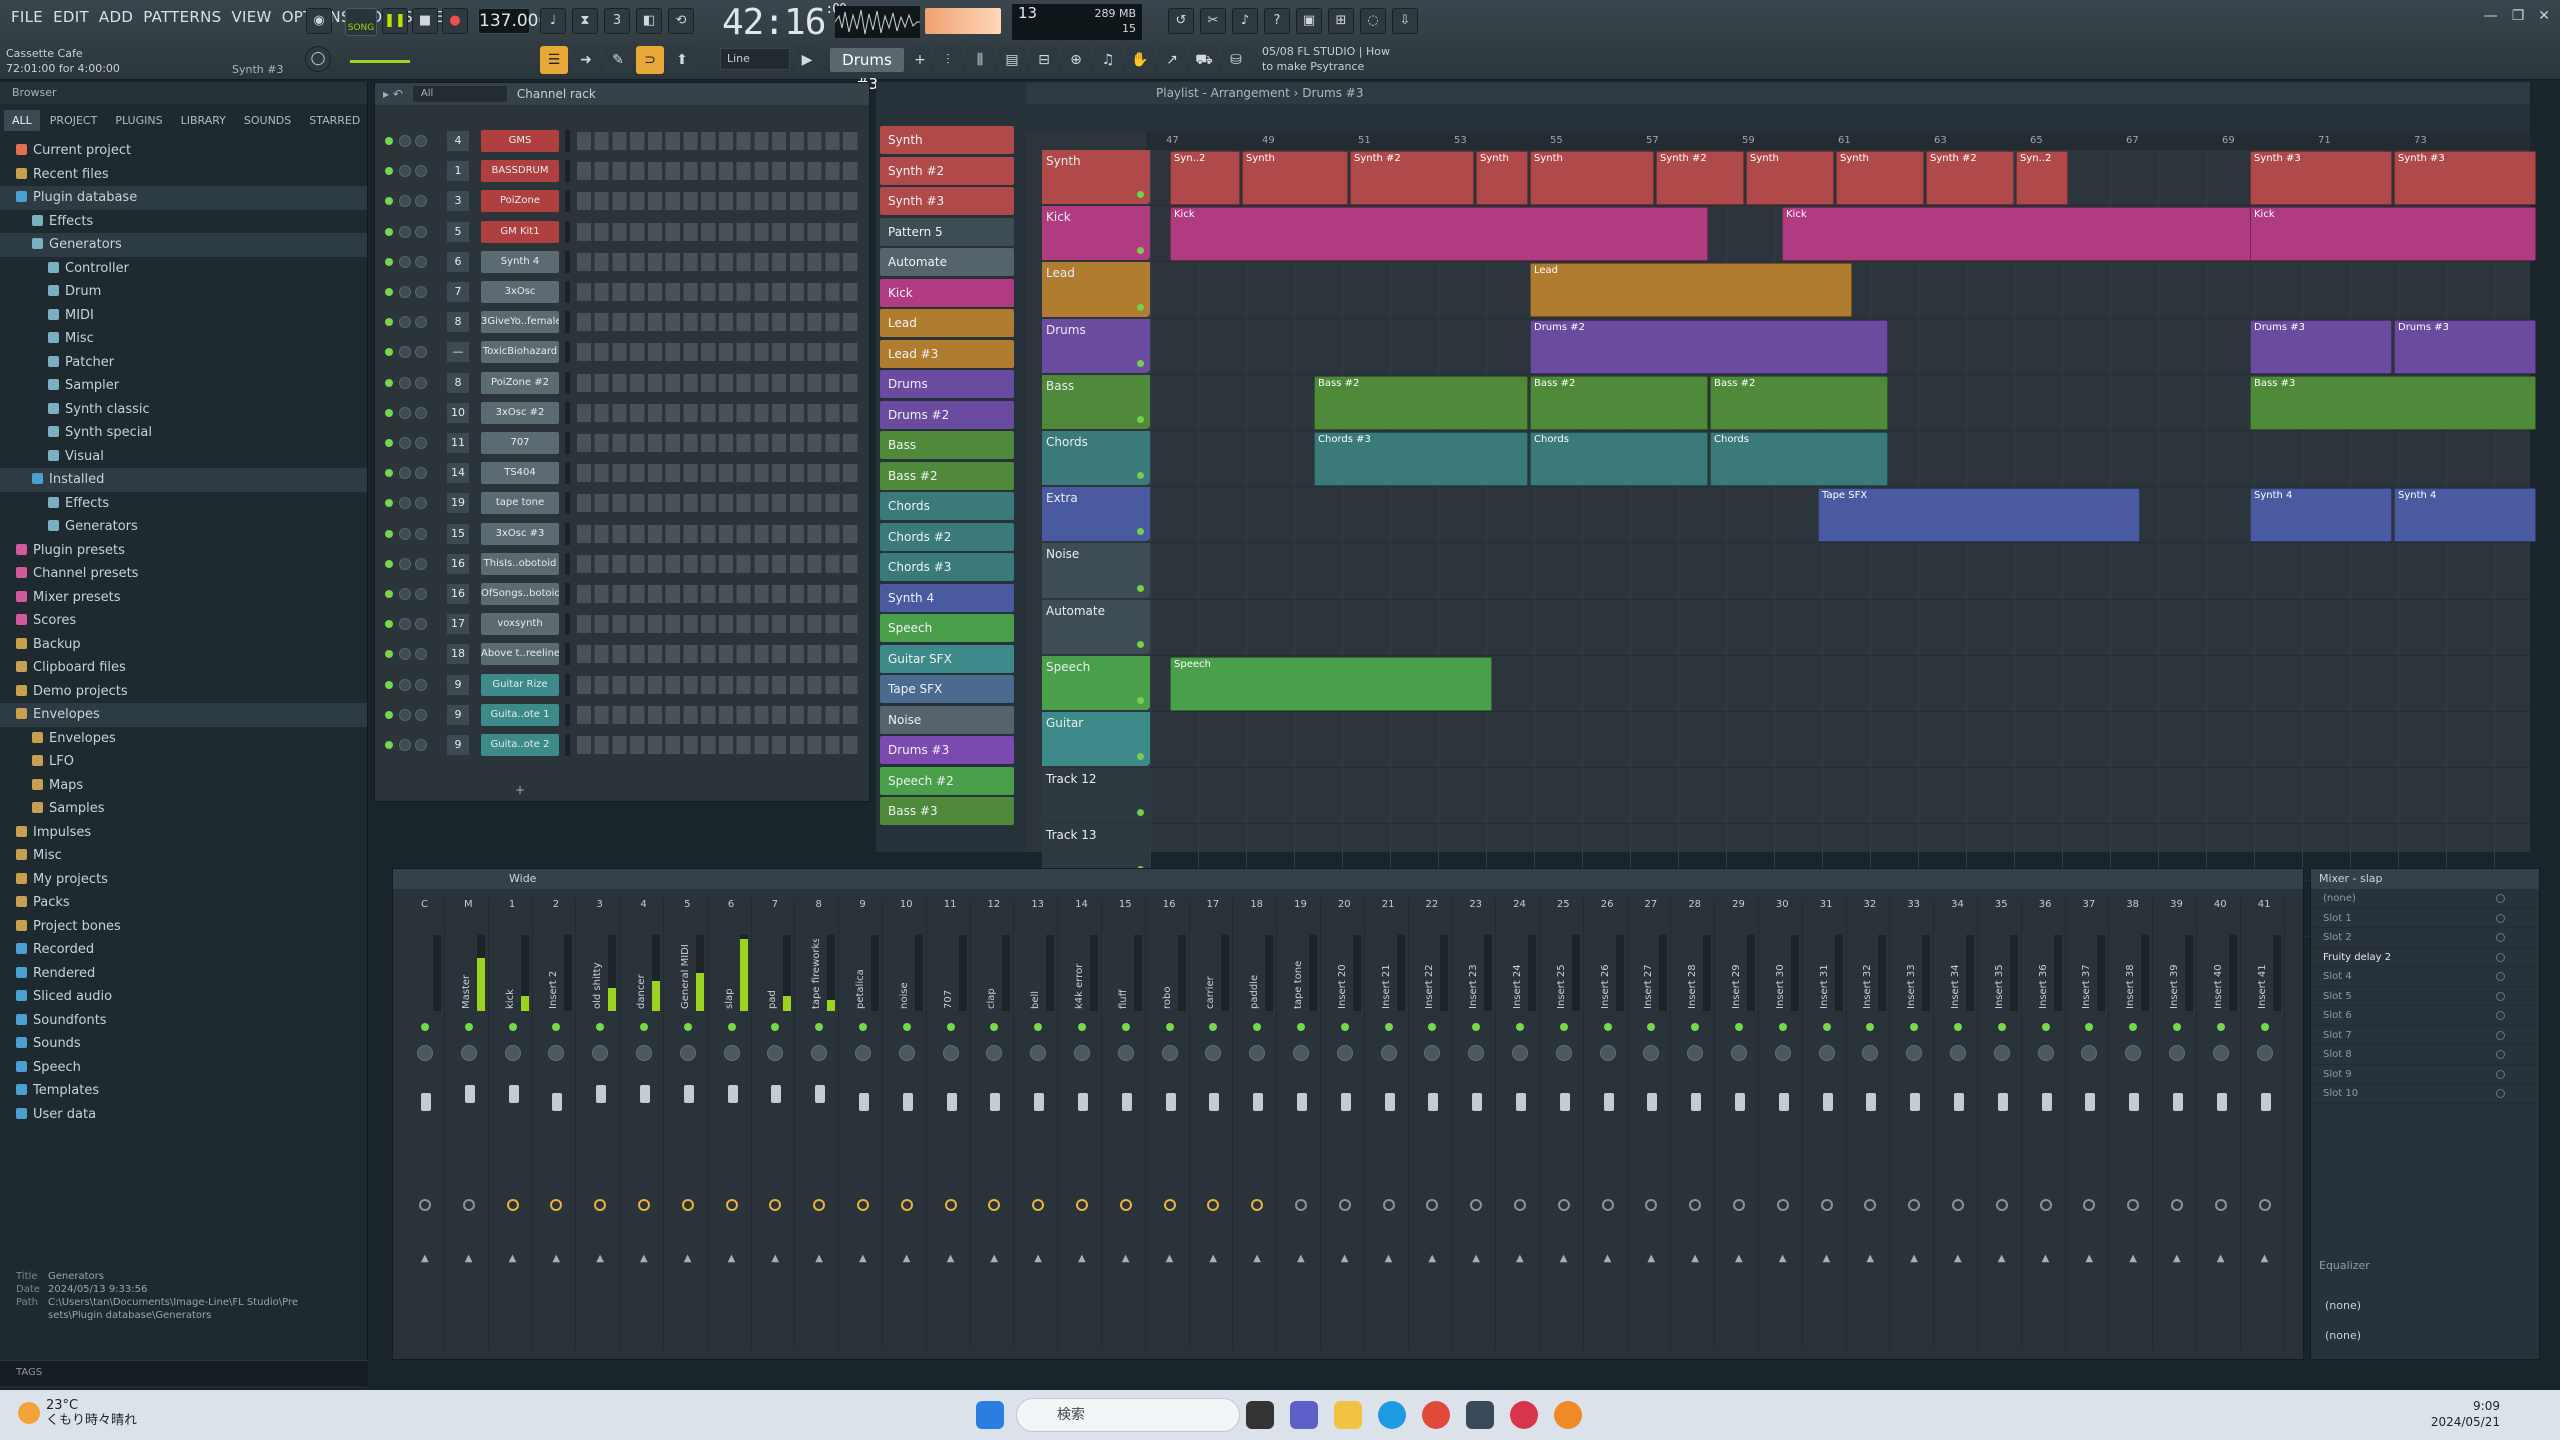 This screenshot has height=1440, width=2560. What do you see at coordinates (2425, 1094) in the screenshot?
I see `effect-slot: Slot 10` at bounding box center [2425, 1094].